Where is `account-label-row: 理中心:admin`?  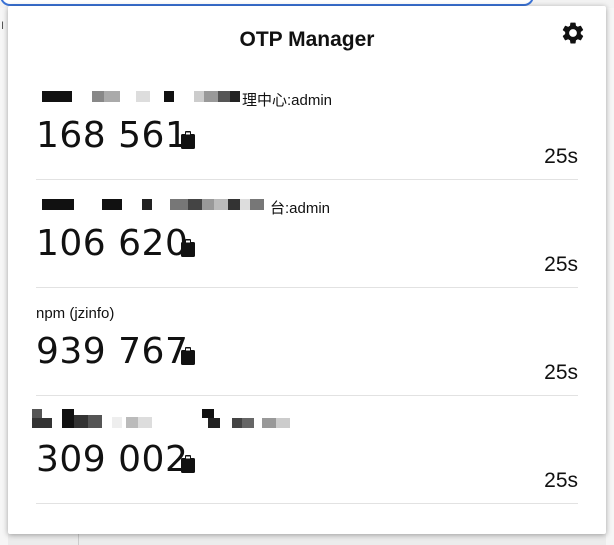
account-label-row: 理中心:admin is located at coordinates (307, 97).